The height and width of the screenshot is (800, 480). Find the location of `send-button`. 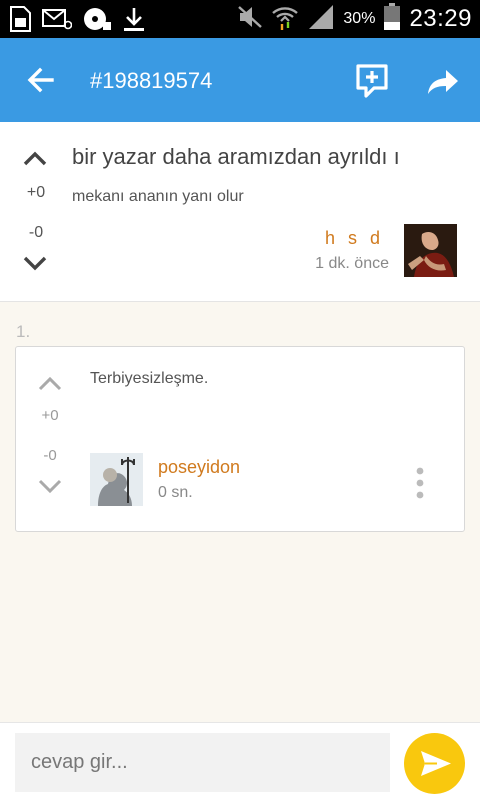

send-button is located at coordinates (434, 763).